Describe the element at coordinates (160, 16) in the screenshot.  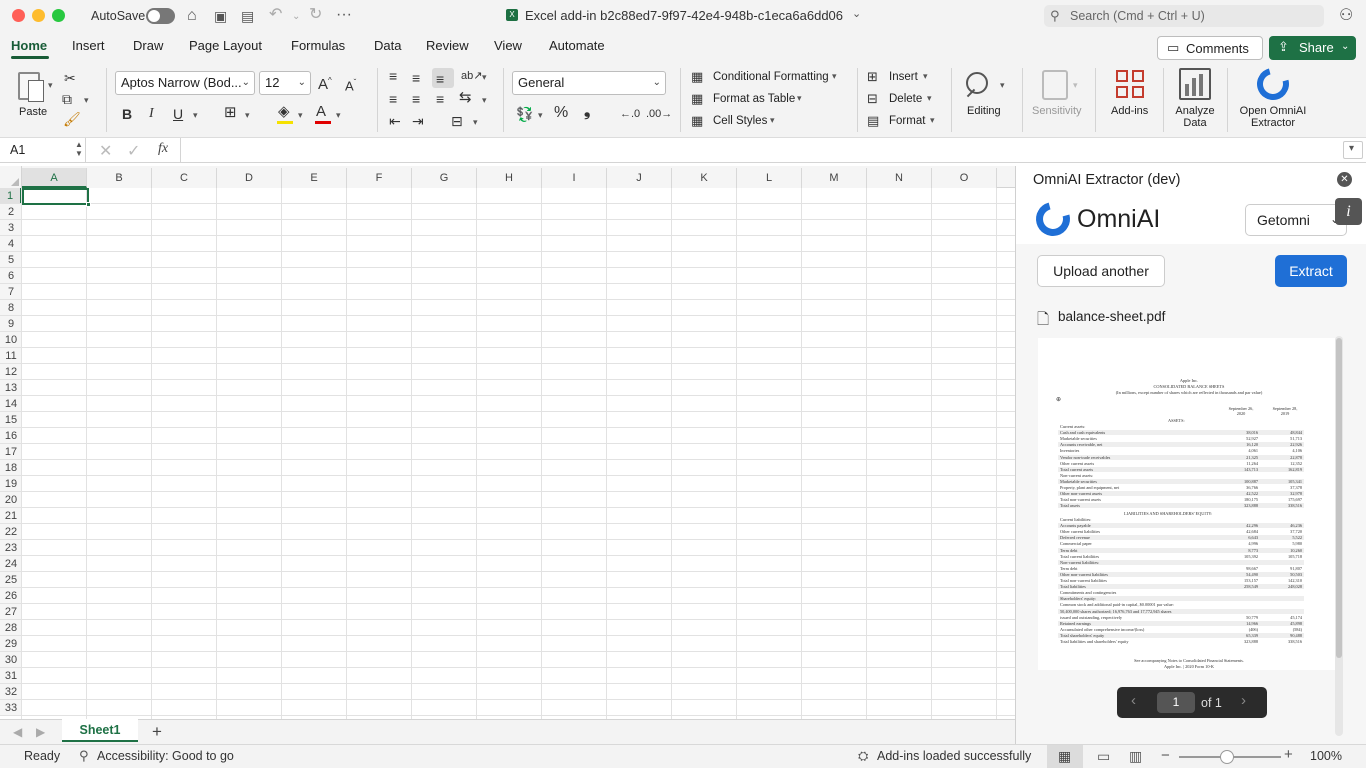
I see `autosave-toggle` at that location.